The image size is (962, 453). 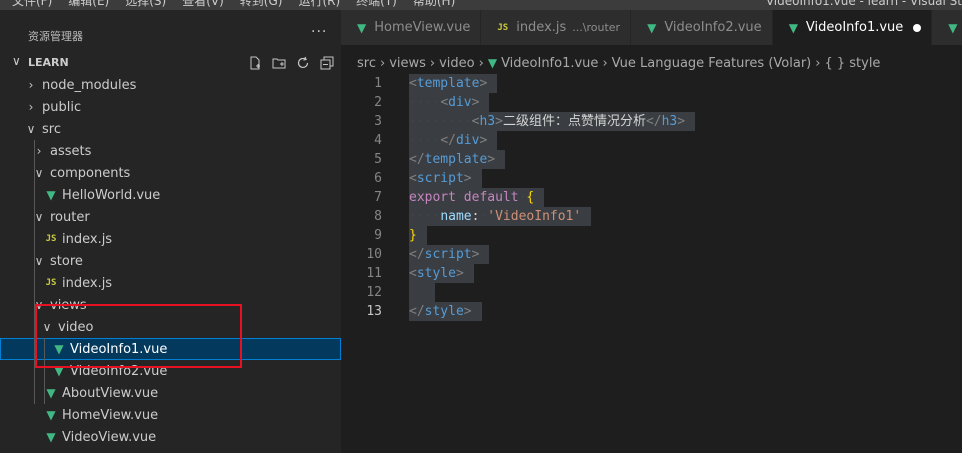 What do you see at coordinates (436, 273) in the screenshot?
I see `code-token: style` at bounding box center [436, 273].